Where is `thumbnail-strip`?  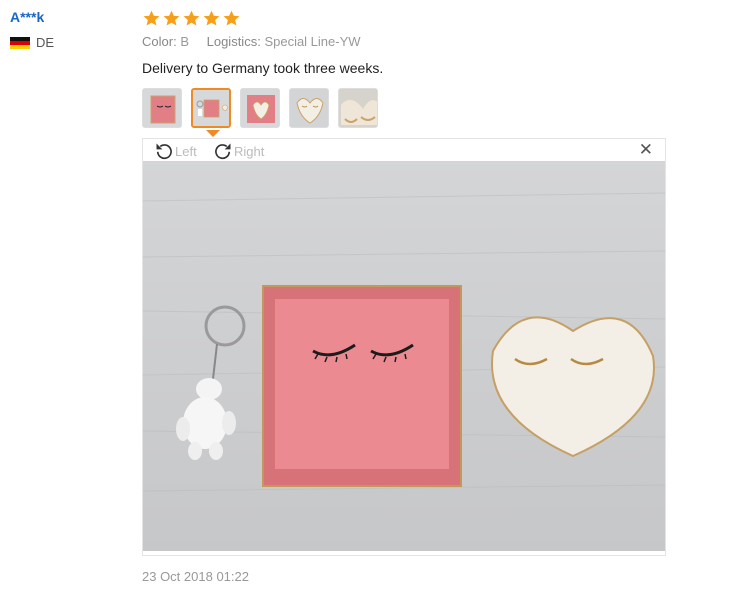 thumbnail-strip is located at coordinates (260, 108).